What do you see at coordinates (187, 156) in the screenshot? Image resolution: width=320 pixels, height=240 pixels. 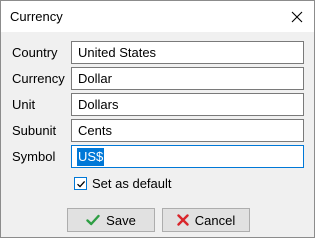 I see `symbol-field: US$` at bounding box center [187, 156].